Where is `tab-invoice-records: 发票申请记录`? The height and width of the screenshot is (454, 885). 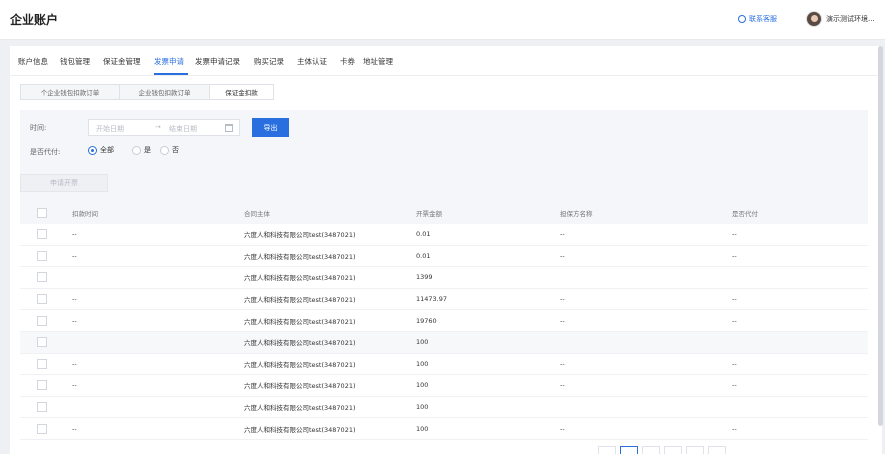 tab-invoice-records: 发票申请记录 is located at coordinates (217, 61).